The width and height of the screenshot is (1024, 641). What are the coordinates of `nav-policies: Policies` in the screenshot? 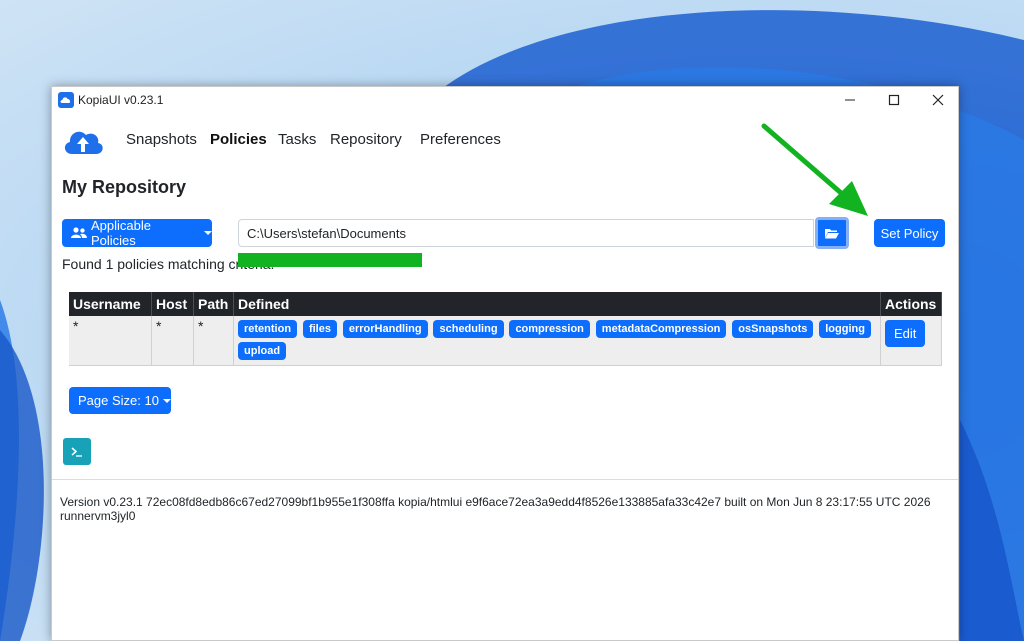 It's located at (238, 139).